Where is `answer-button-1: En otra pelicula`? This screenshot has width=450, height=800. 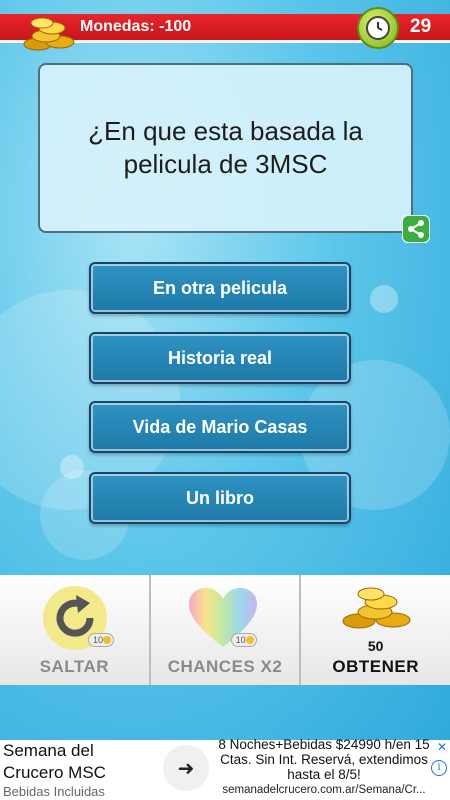 answer-button-1: En otra pelicula is located at coordinates (220, 288).